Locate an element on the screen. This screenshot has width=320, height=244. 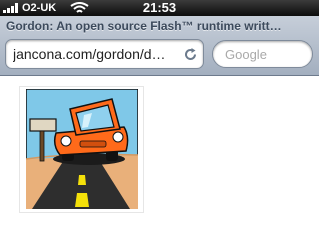
status-bar: O2-UK 21:53 is located at coordinates (159, 8).